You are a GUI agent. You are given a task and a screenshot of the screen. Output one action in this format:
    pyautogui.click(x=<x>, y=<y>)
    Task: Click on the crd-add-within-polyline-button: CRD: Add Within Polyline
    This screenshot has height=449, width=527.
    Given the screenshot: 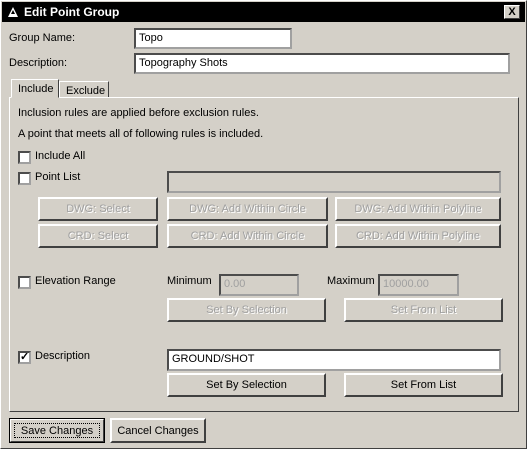 What is the action you would take?
    pyautogui.click(x=418, y=236)
    